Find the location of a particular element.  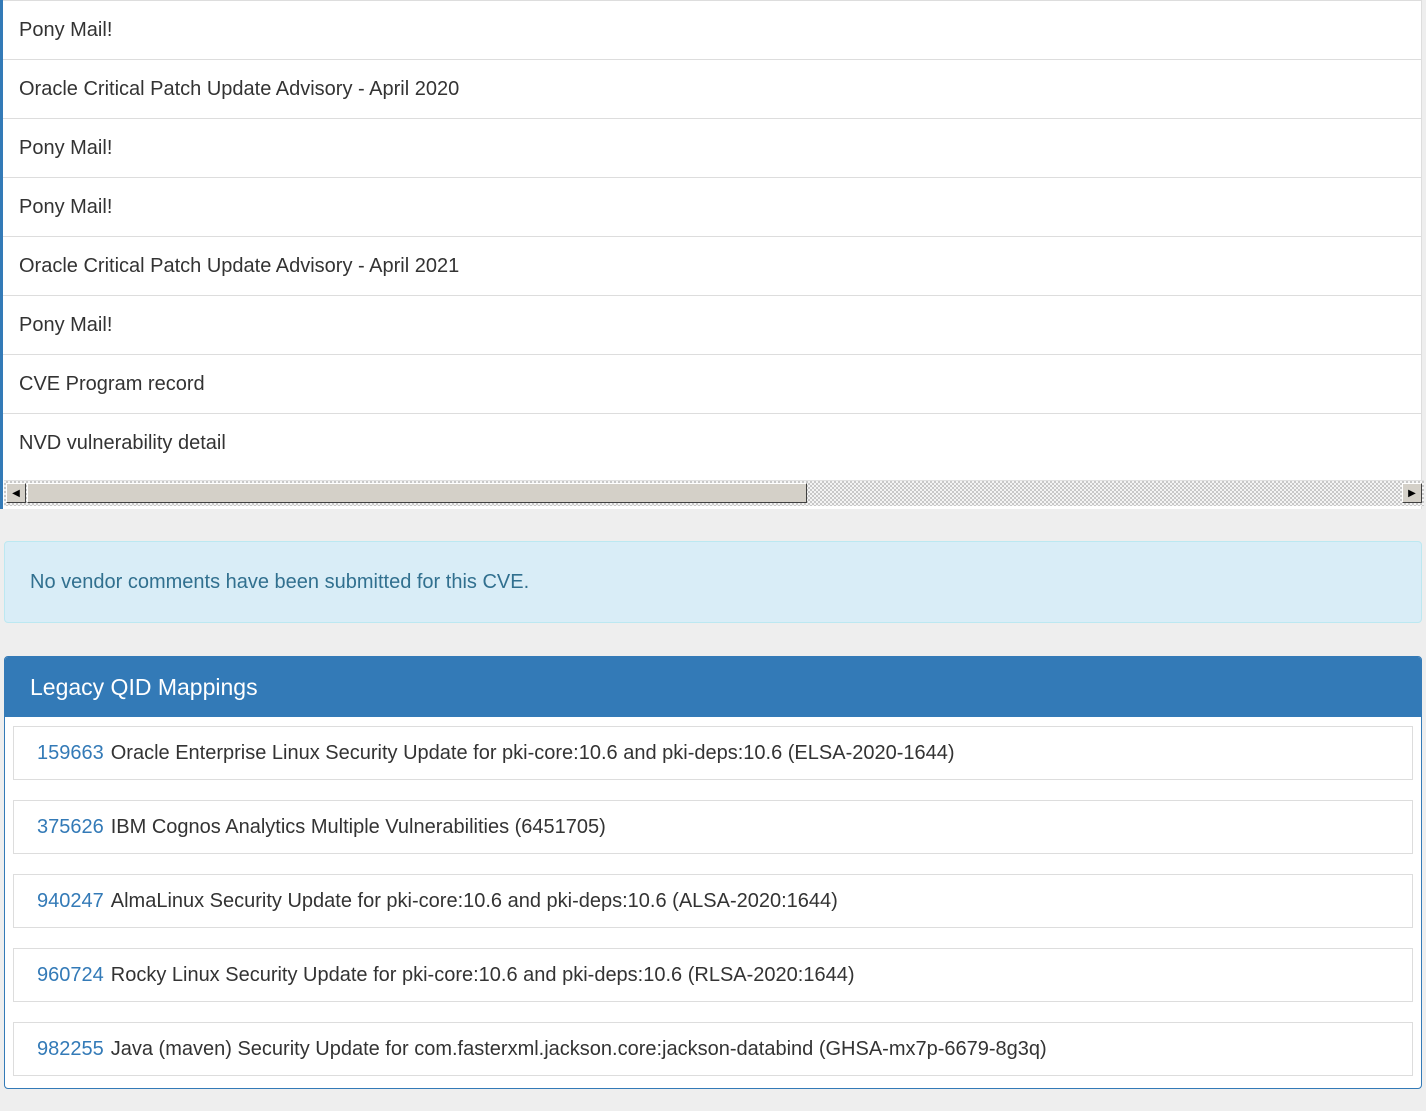

qid-link: 982255 is located at coordinates (70, 1049).